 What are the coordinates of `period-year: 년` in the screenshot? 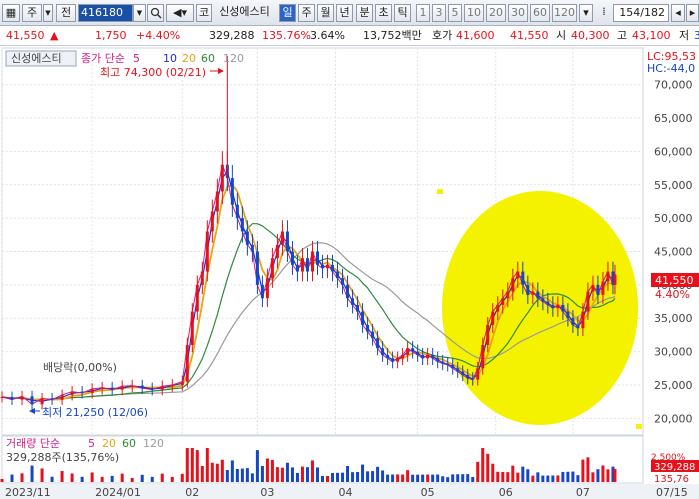 It's located at (344, 13).